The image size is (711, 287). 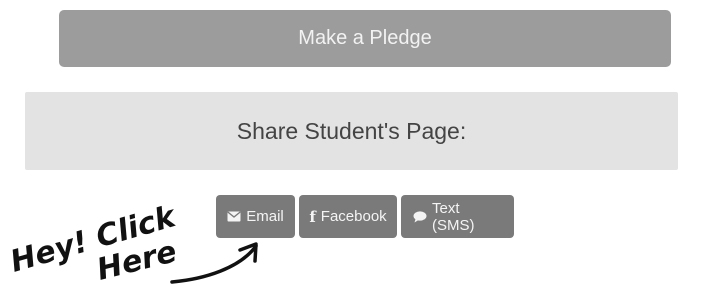 I want to click on share-sms-button: Text (SMS), so click(x=457, y=216).